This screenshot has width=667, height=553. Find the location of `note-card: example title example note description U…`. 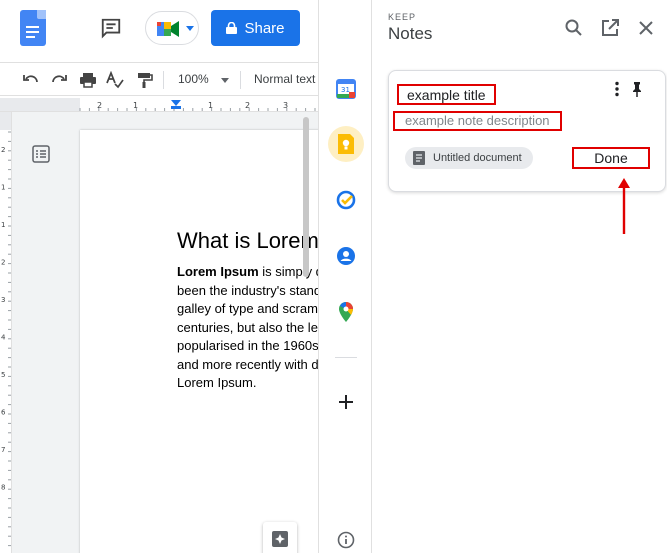

note-card: example title example note description U… is located at coordinates (527, 131).